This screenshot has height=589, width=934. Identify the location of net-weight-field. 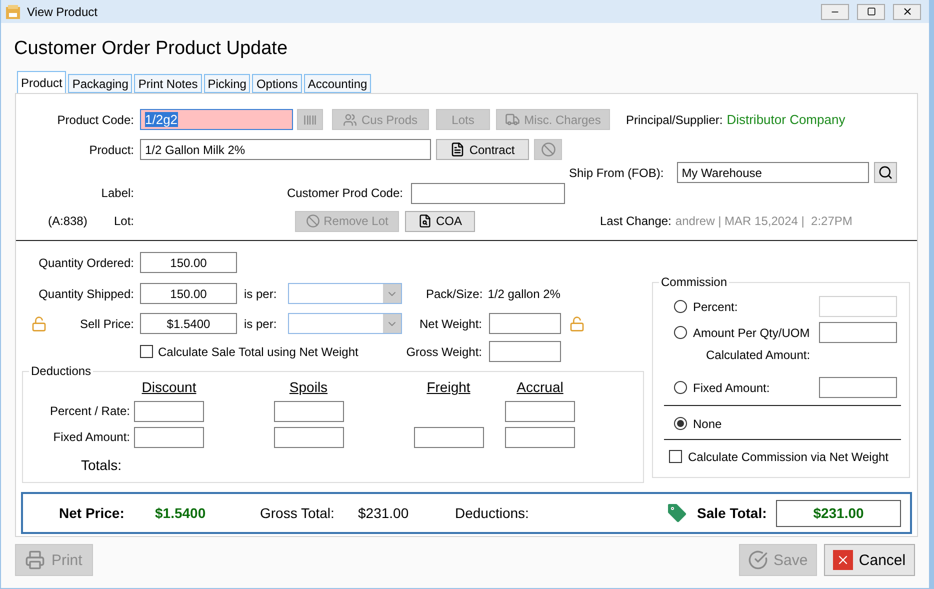
(525, 323).